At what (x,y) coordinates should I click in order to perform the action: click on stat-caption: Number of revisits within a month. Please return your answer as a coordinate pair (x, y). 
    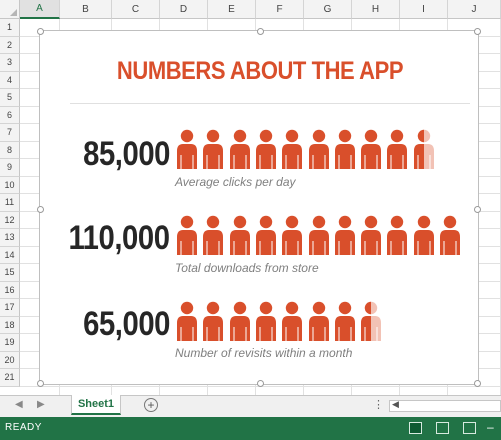
    Looking at the image, I should click on (264, 353).